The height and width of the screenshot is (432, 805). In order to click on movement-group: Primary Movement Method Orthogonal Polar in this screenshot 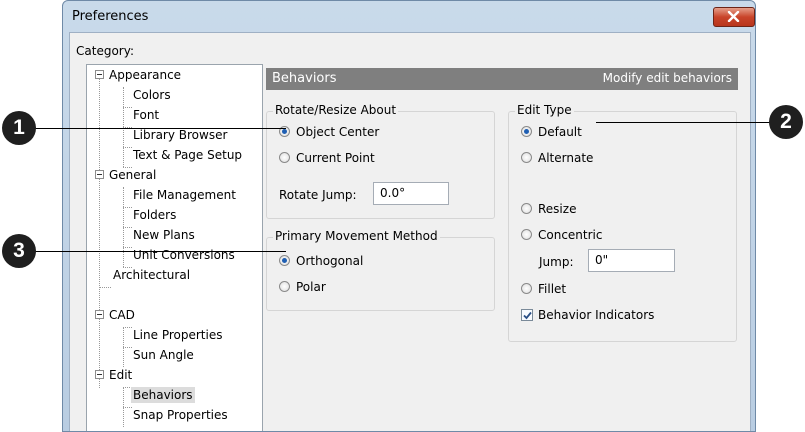, I will do `click(380, 270)`.